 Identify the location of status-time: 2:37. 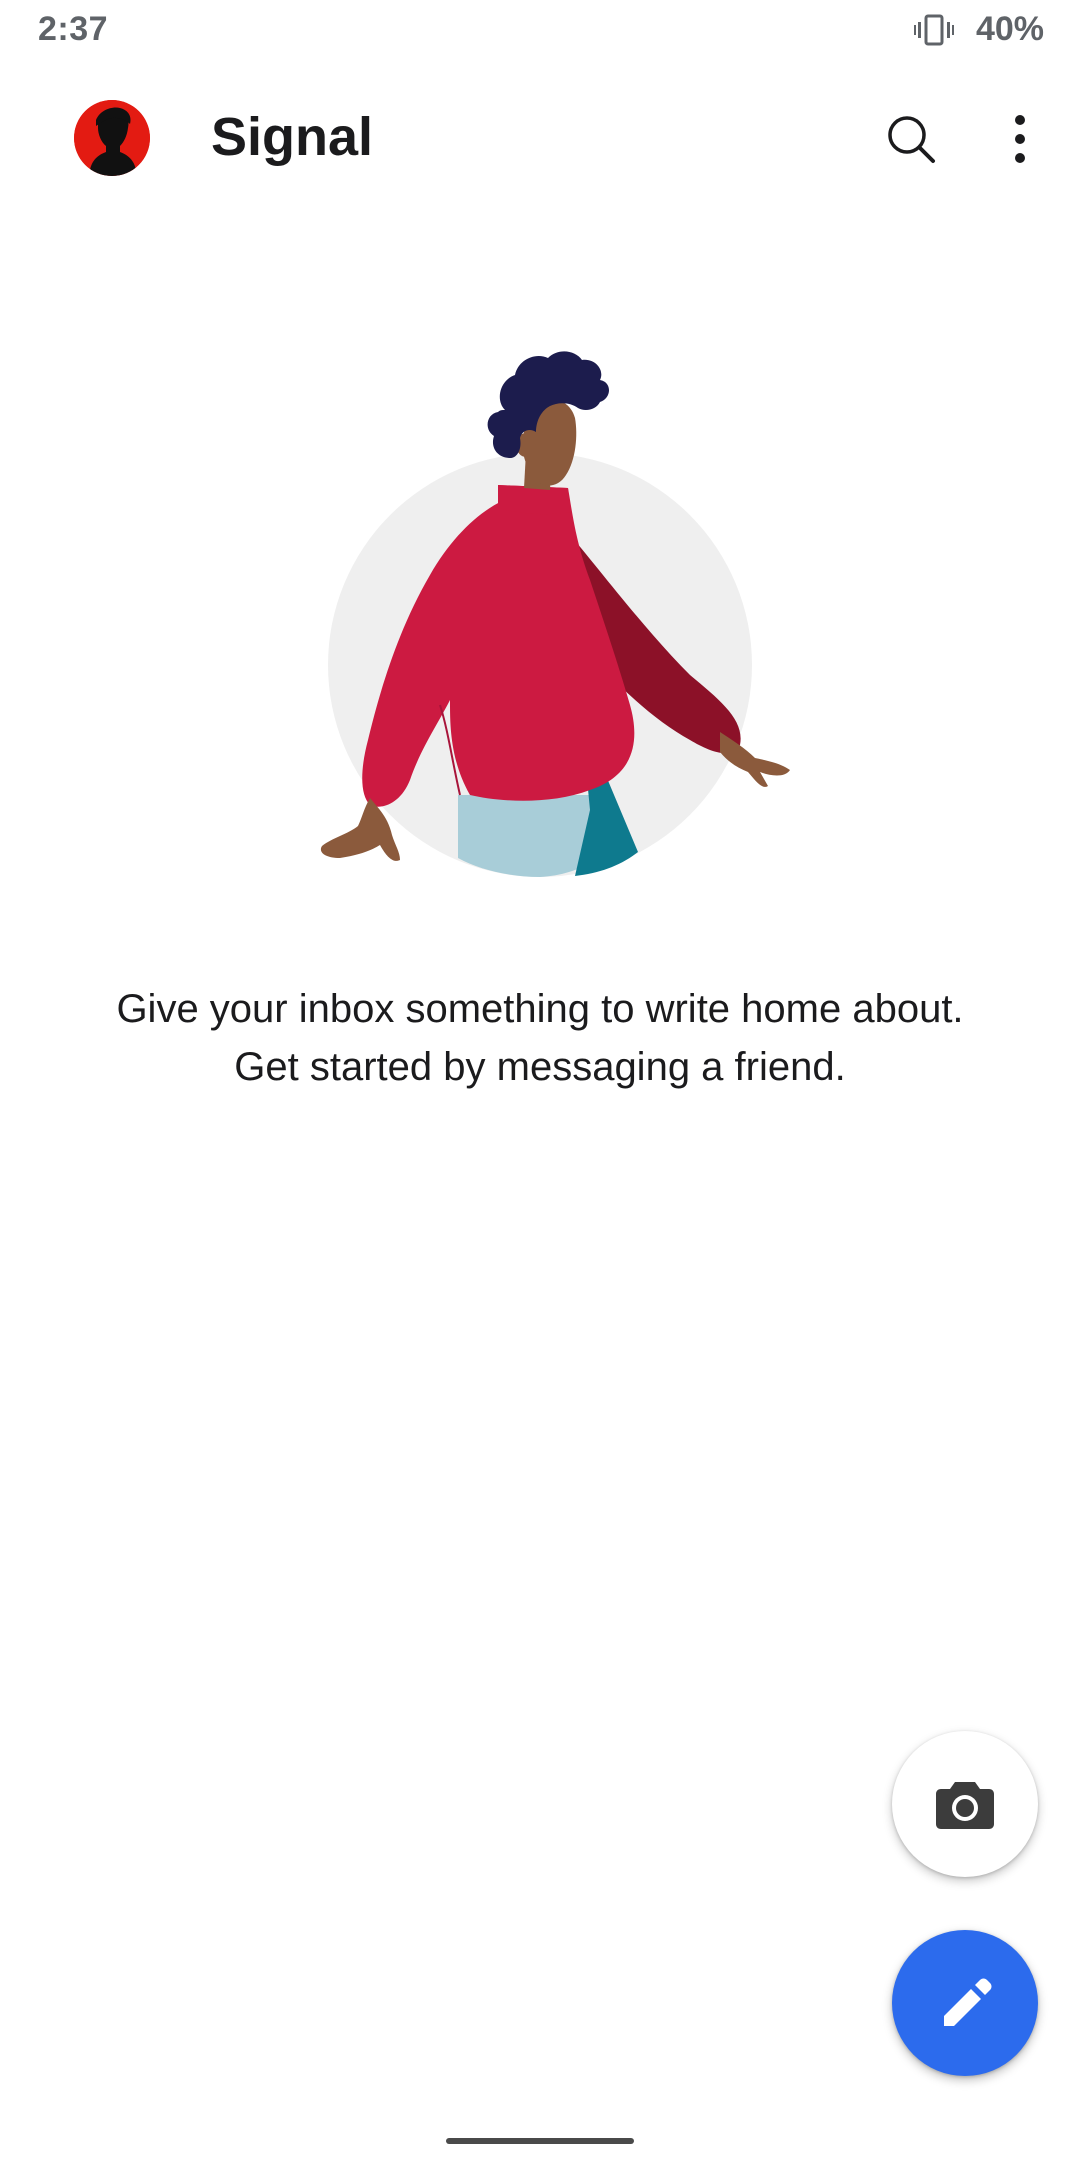
(73, 29).